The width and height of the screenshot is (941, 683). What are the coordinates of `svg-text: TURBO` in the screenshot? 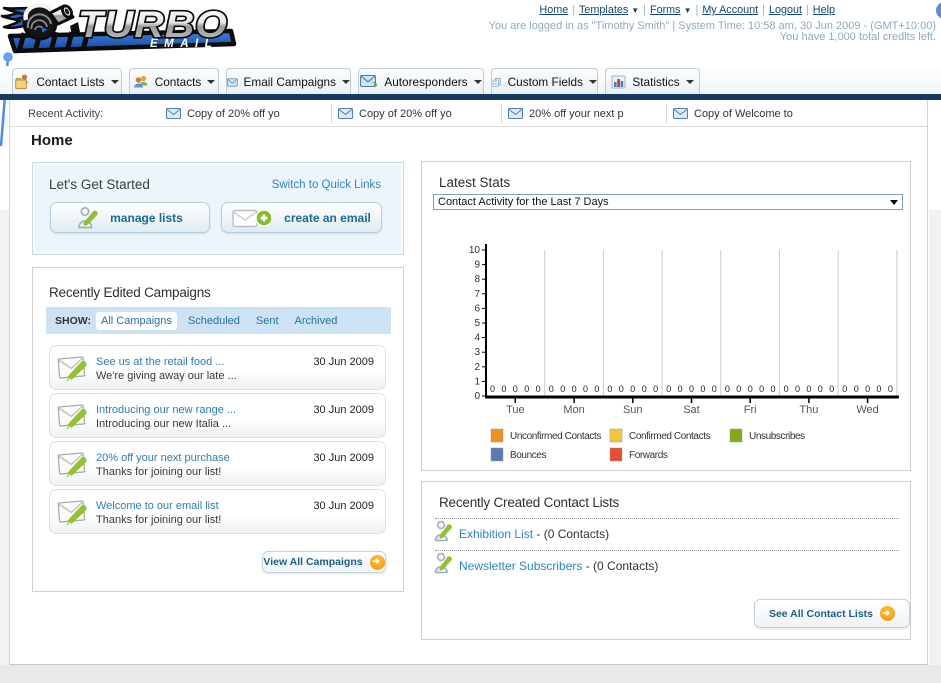 It's located at (153, 24).